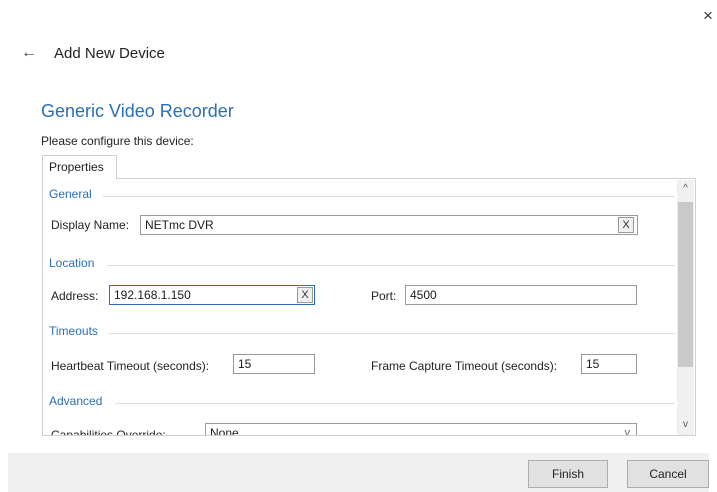 This screenshot has height=492, width=717. I want to click on section-location-title: Location, so click(72, 263).